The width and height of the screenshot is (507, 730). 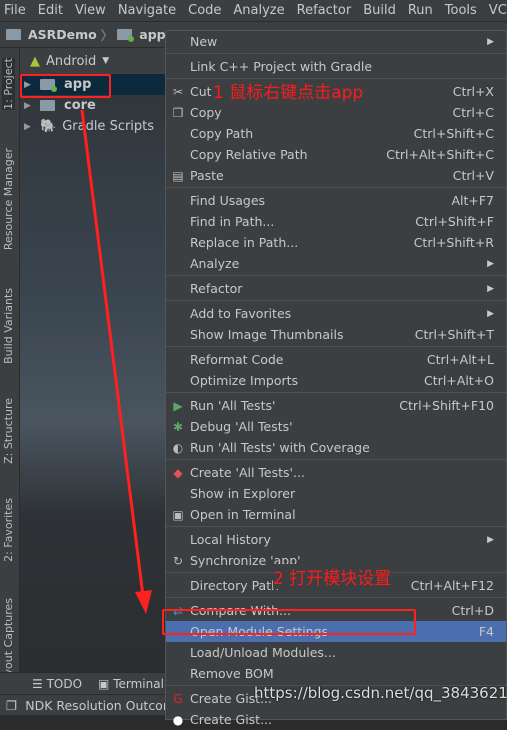 What do you see at coordinates (288, 93) in the screenshot?
I see `annotation-step1: 1 鼠标右键点击app` at bounding box center [288, 93].